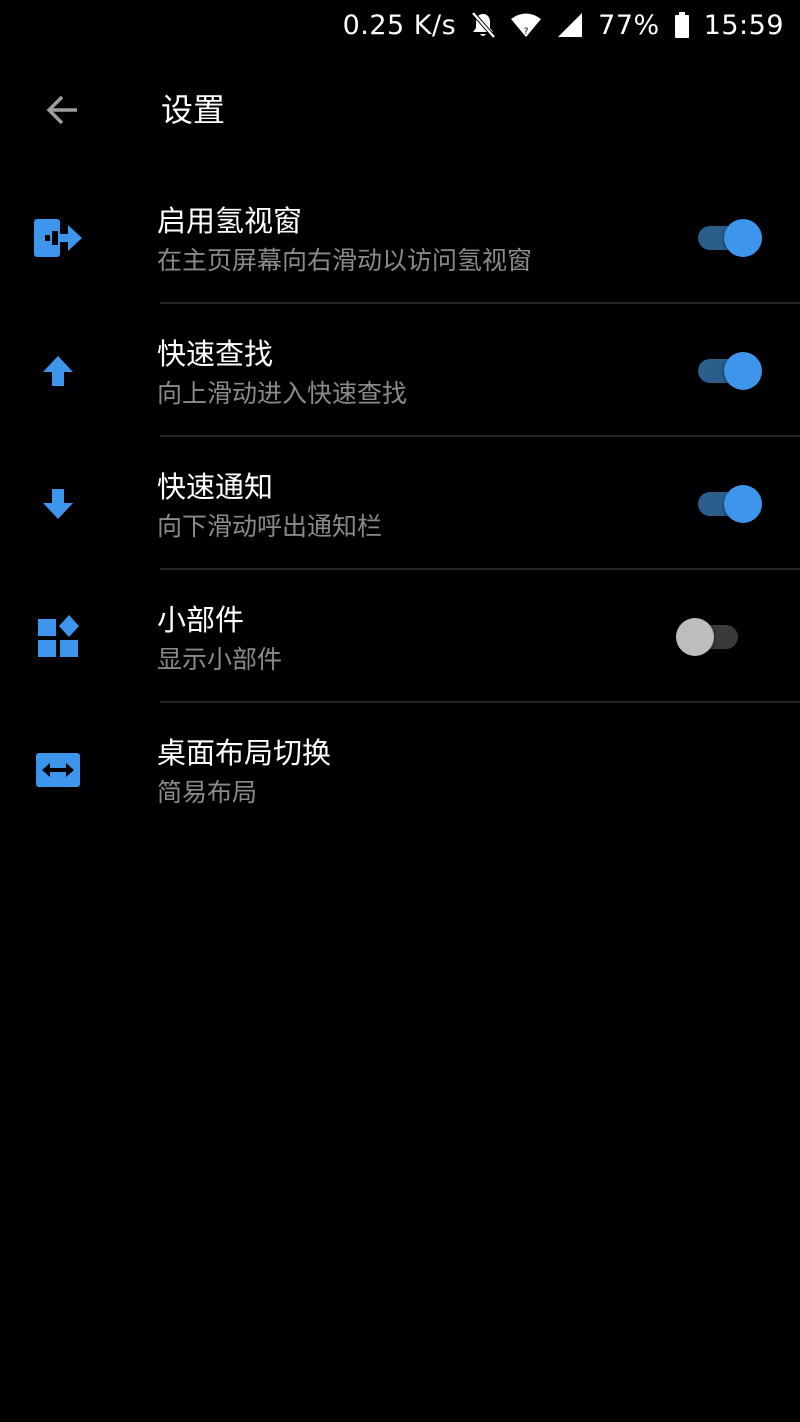 The height and width of the screenshot is (1422, 800). Describe the element at coordinates (629, 25) in the screenshot. I see `battery-percent: 77%` at that location.